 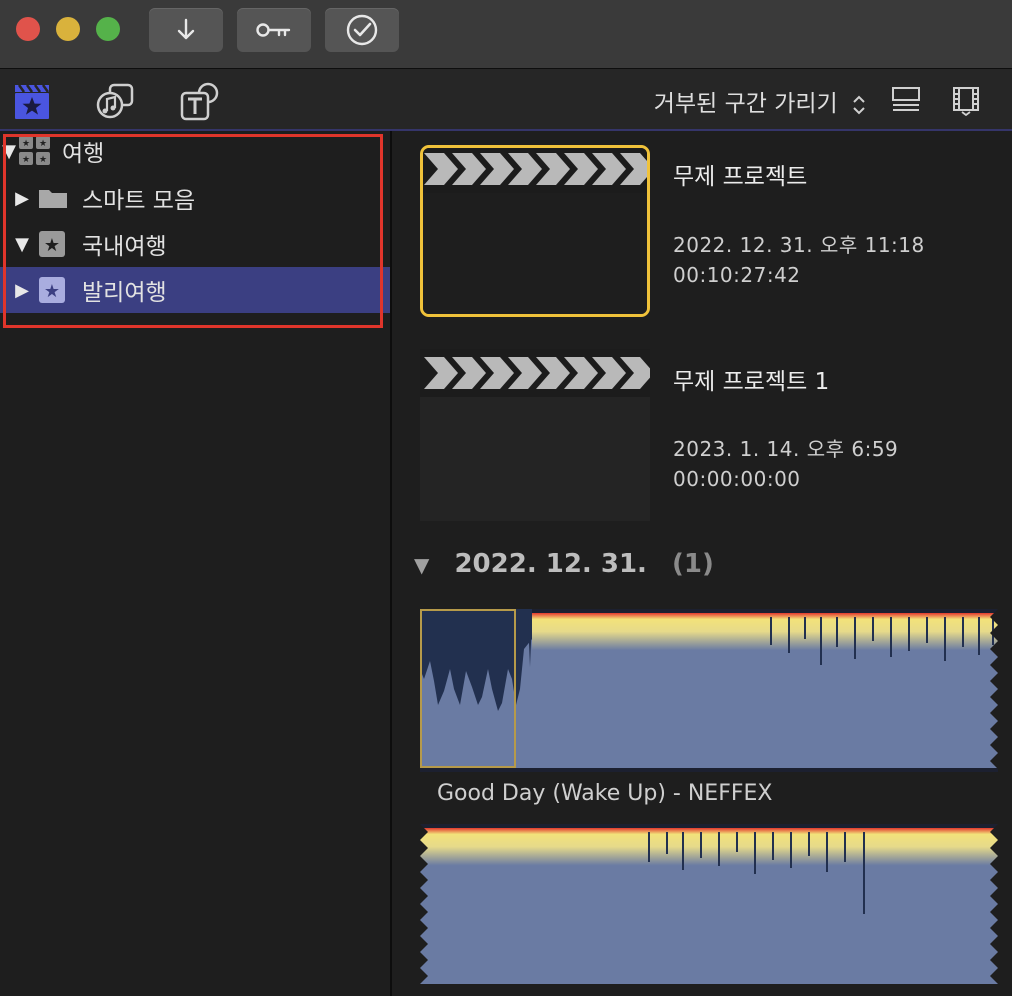 I want to click on titles-generators-button, so click(x=200, y=101).